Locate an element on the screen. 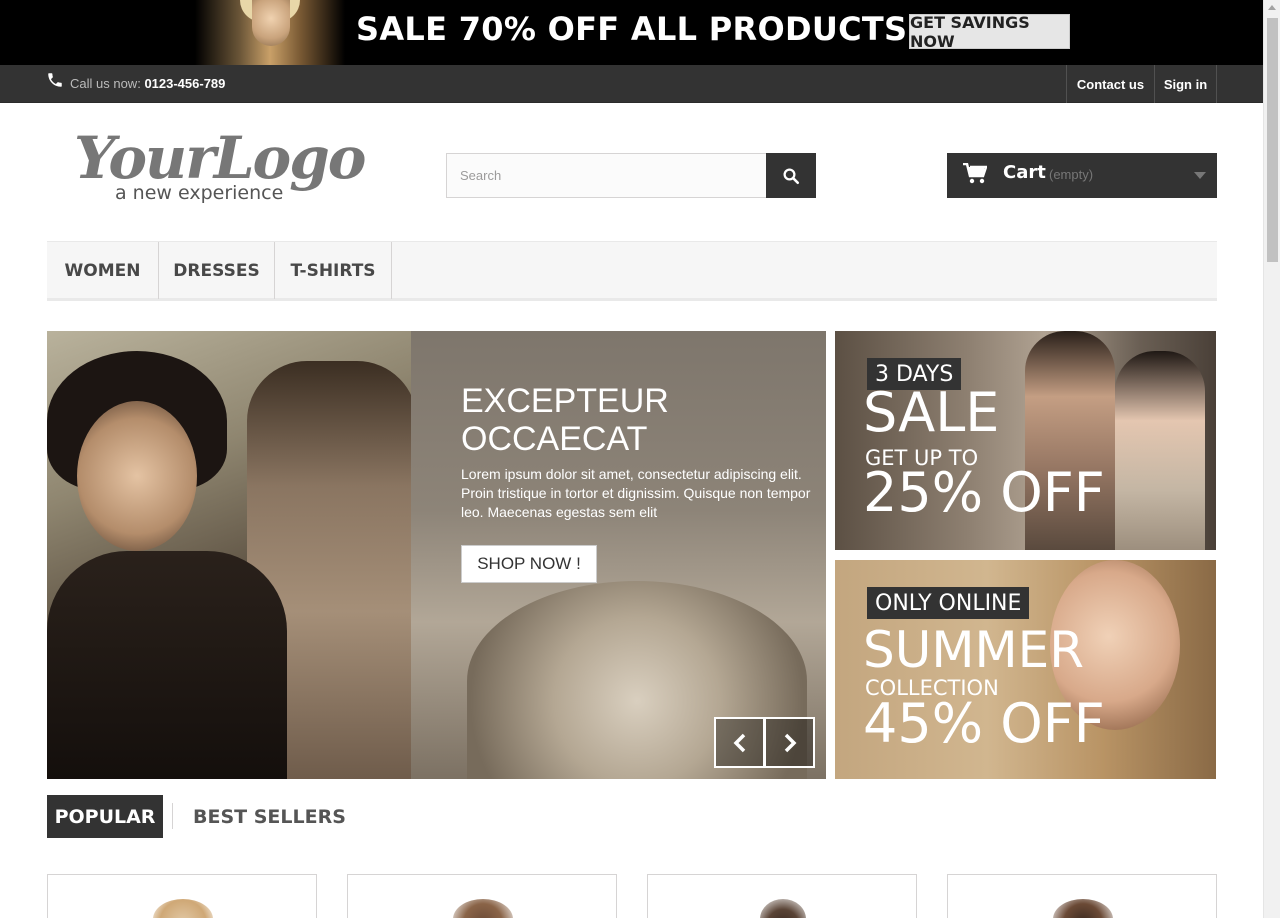  scroll-up-arrow-icon is located at coordinates (1272, 7).